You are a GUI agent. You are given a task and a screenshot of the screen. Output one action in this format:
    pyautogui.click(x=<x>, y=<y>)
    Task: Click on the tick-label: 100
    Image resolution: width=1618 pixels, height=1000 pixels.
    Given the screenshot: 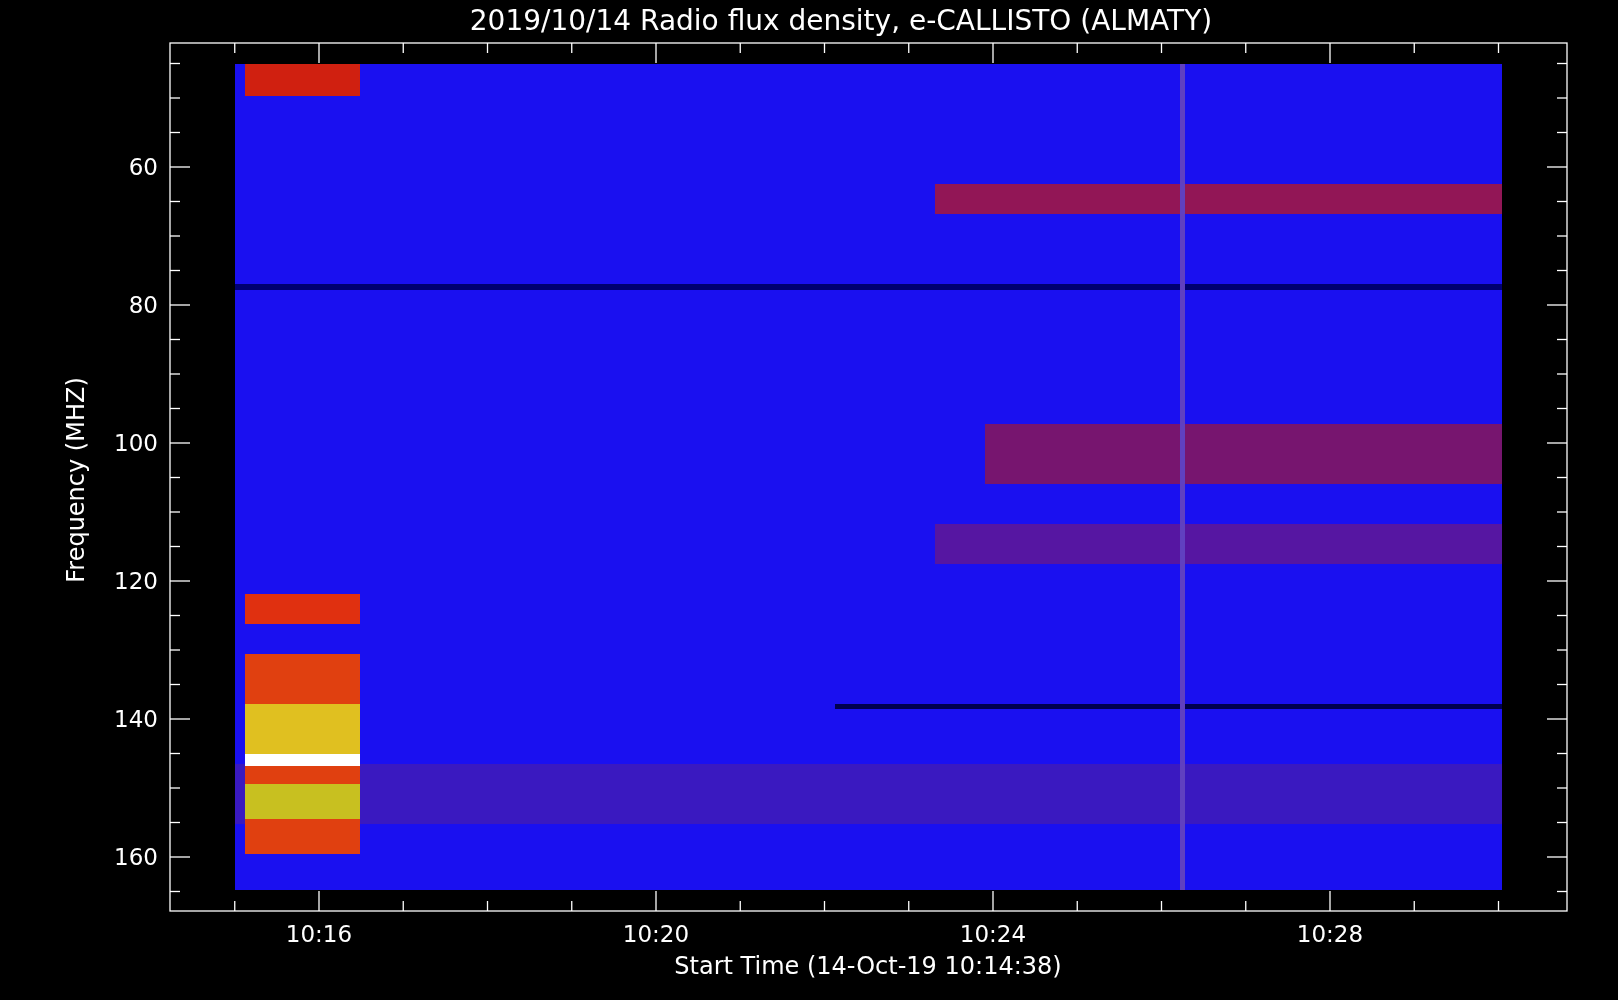 What is the action you would take?
    pyautogui.click(x=136, y=443)
    